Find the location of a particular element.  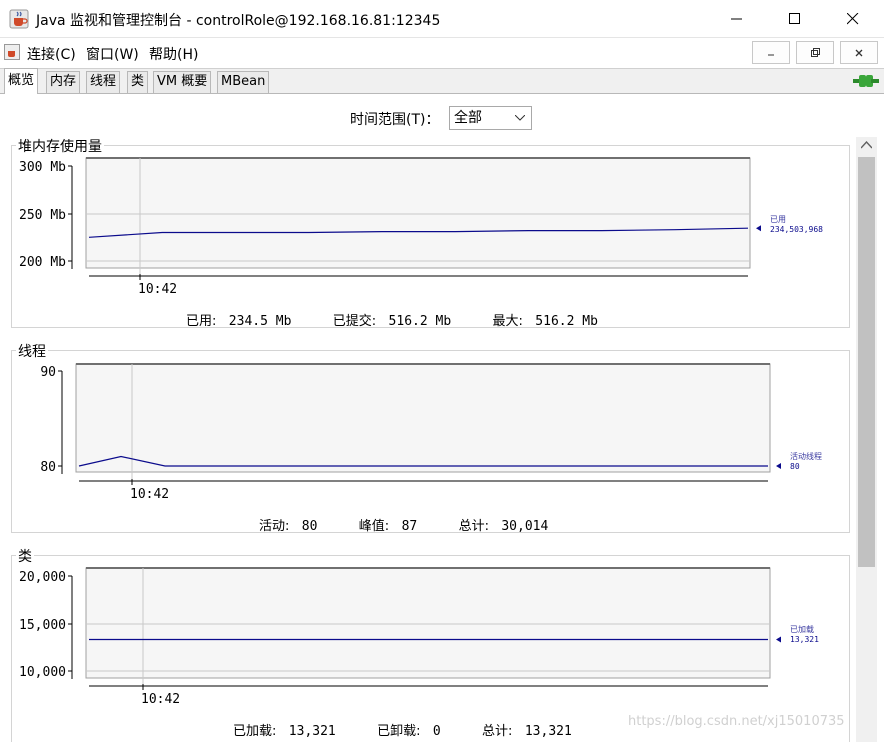

maximize-icon is located at coordinates (794, 18).